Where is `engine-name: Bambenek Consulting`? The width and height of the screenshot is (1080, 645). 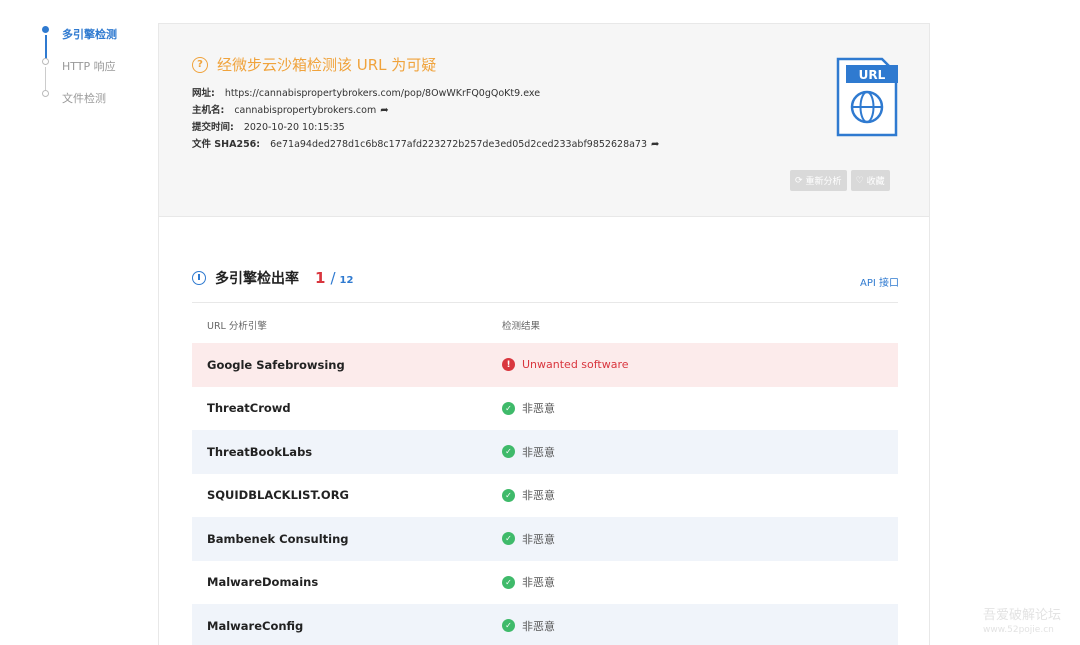
engine-name: Bambenek Consulting is located at coordinates (278, 538).